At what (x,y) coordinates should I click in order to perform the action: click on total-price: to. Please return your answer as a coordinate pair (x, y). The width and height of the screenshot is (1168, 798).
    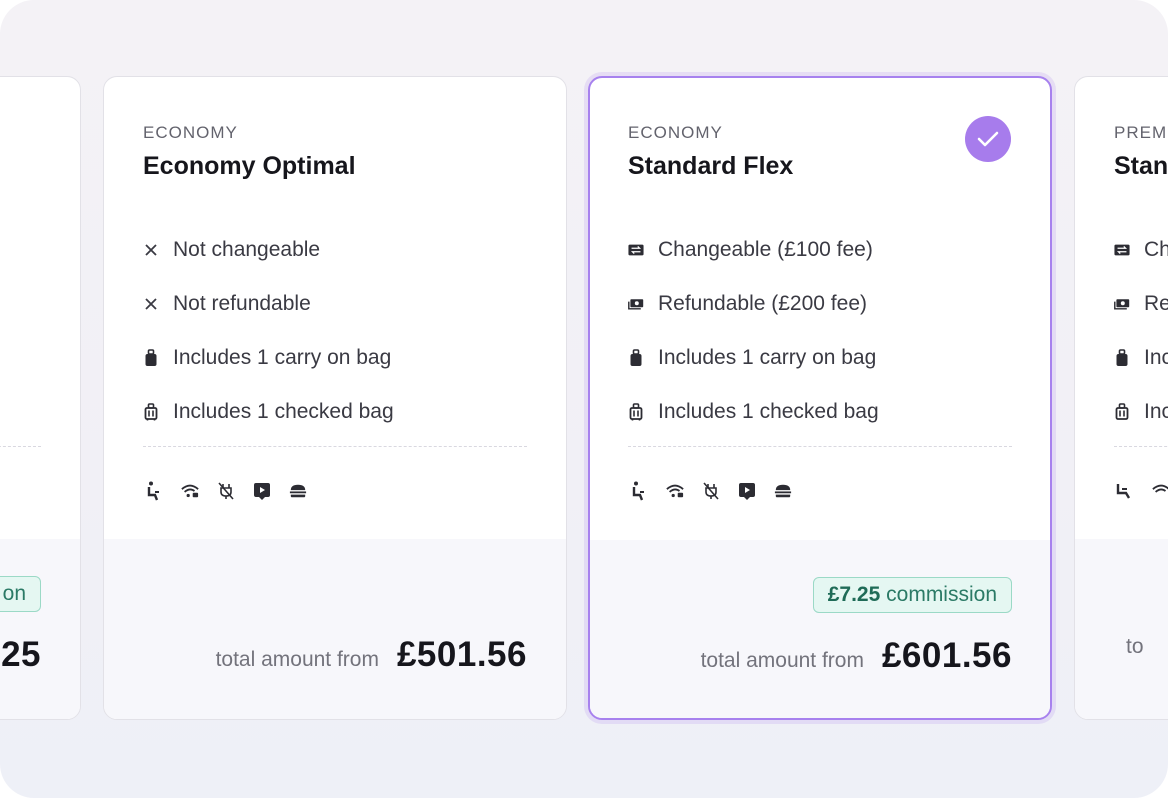
    Looking at the image, I should click on (1144, 647).